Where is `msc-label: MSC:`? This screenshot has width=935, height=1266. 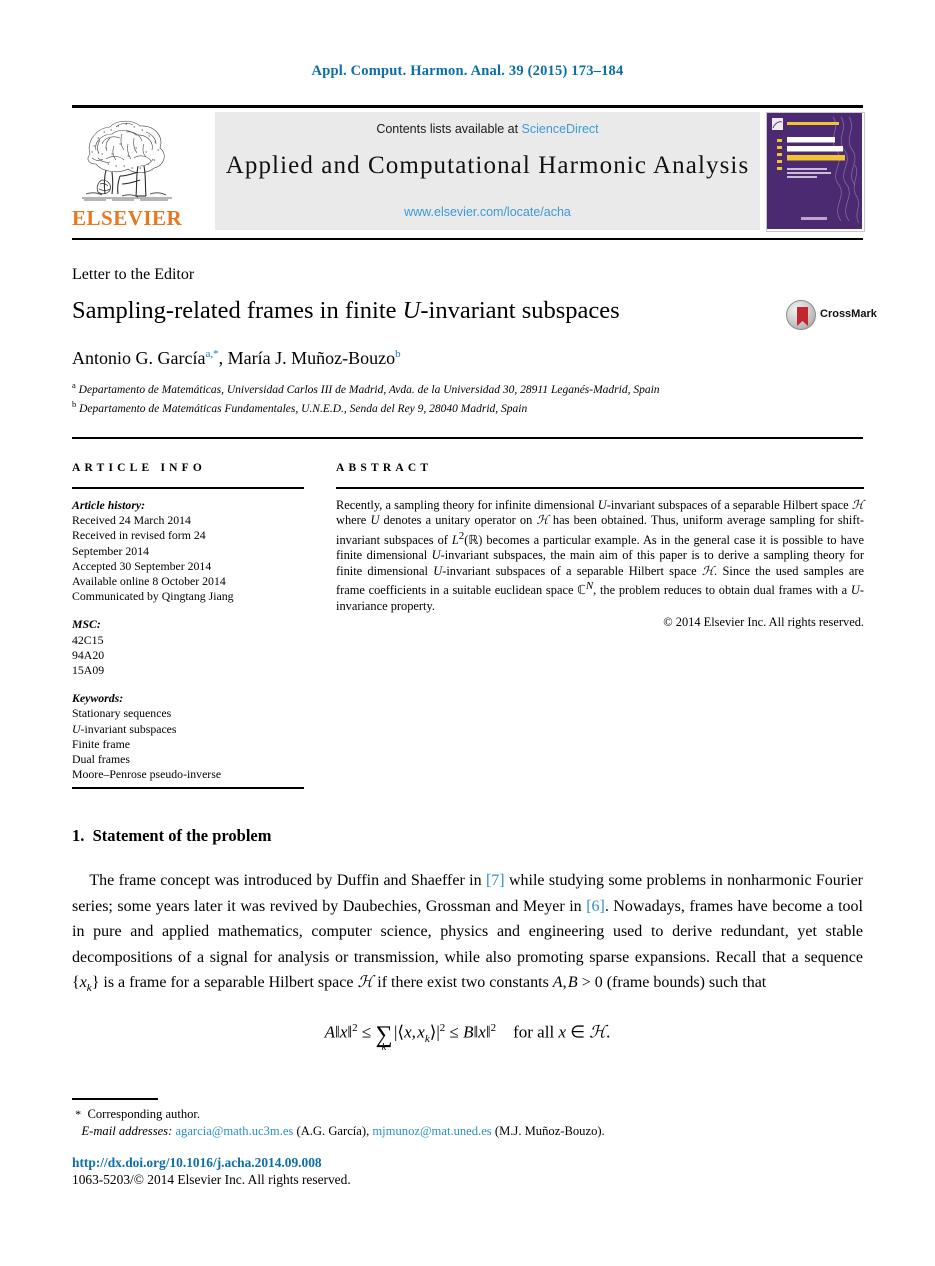
msc-label: MSC: is located at coordinates (86, 624).